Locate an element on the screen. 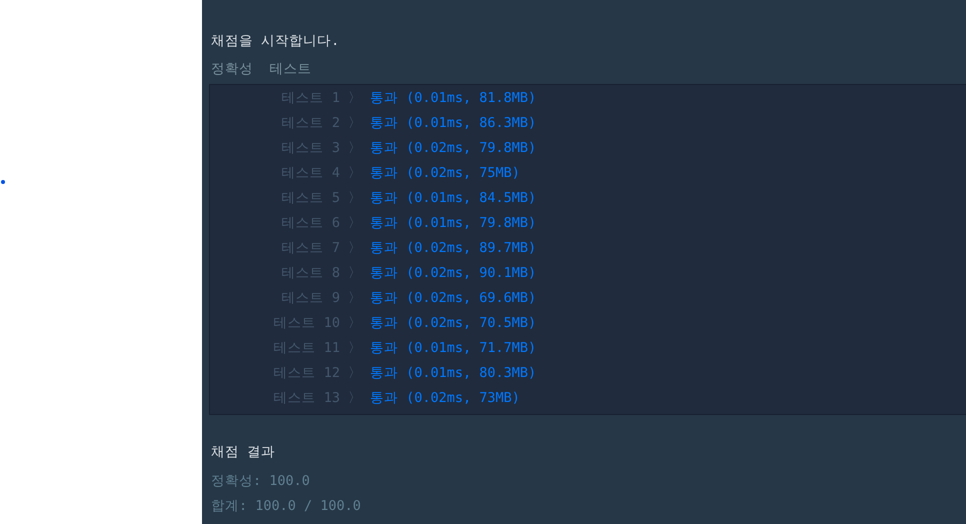 Image resolution: width=966 pixels, height=524 pixels. test-result: 통과 (0.02ms, 73MB) is located at coordinates (445, 398).